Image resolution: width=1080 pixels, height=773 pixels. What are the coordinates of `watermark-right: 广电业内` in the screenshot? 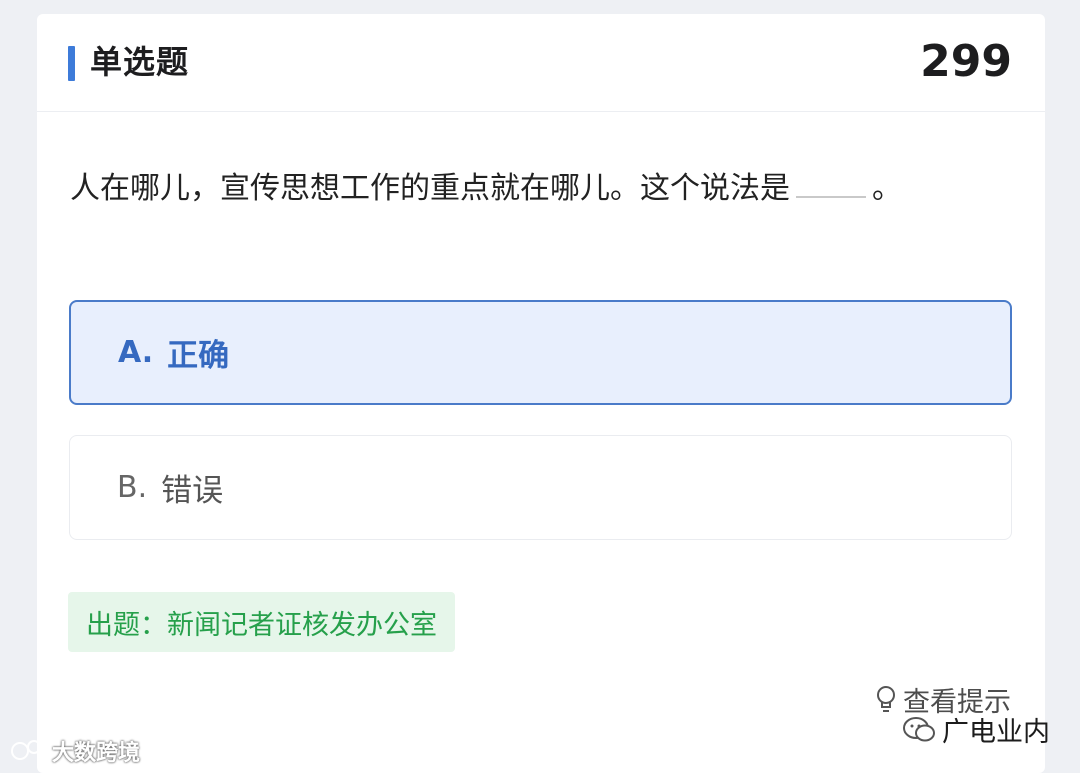 It's located at (976, 729).